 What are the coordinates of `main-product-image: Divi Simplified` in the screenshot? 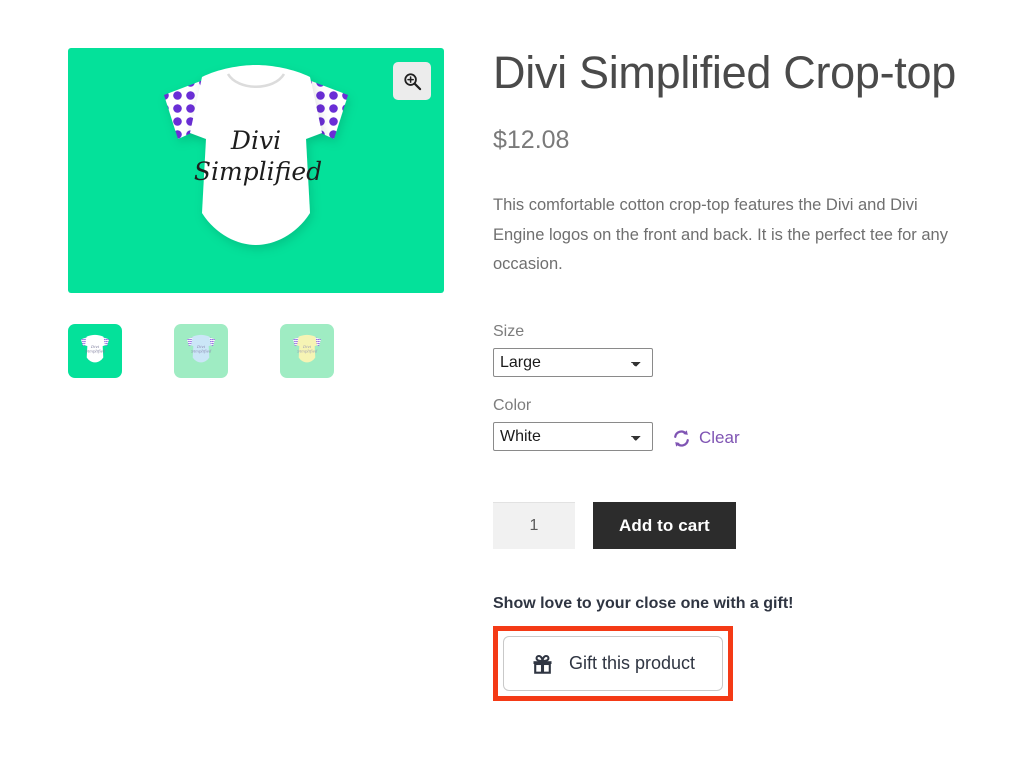 It's located at (256, 170).